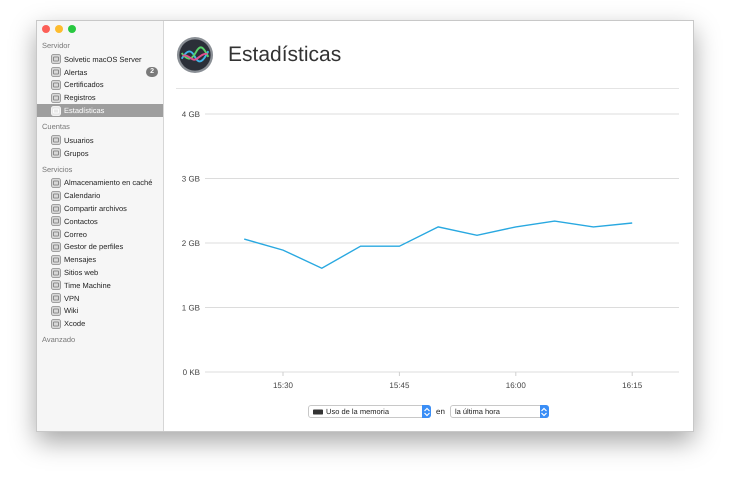 The height and width of the screenshot is (483, 730). What do you see at coordinates (191, 372) in the screenshot?
I see `y-axis-label: 0 KB` at bounding box center [191, 372].